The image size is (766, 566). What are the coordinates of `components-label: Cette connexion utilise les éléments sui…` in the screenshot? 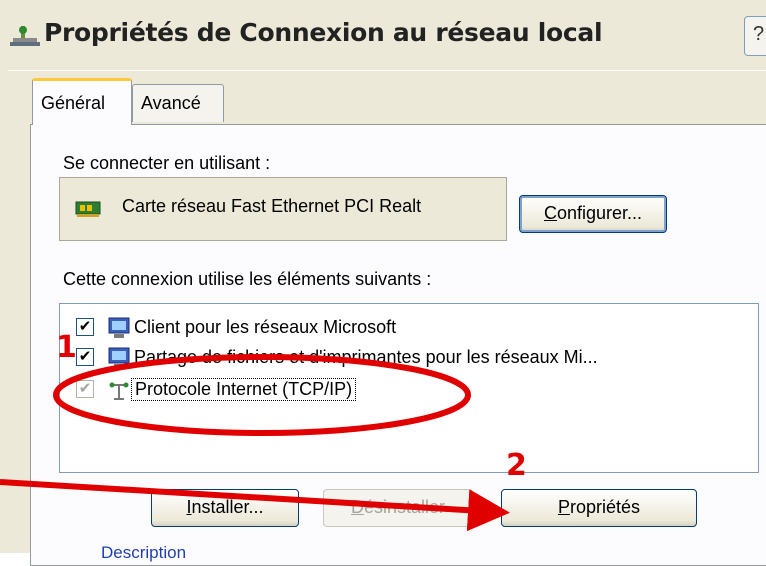 It's located at (247, 279).